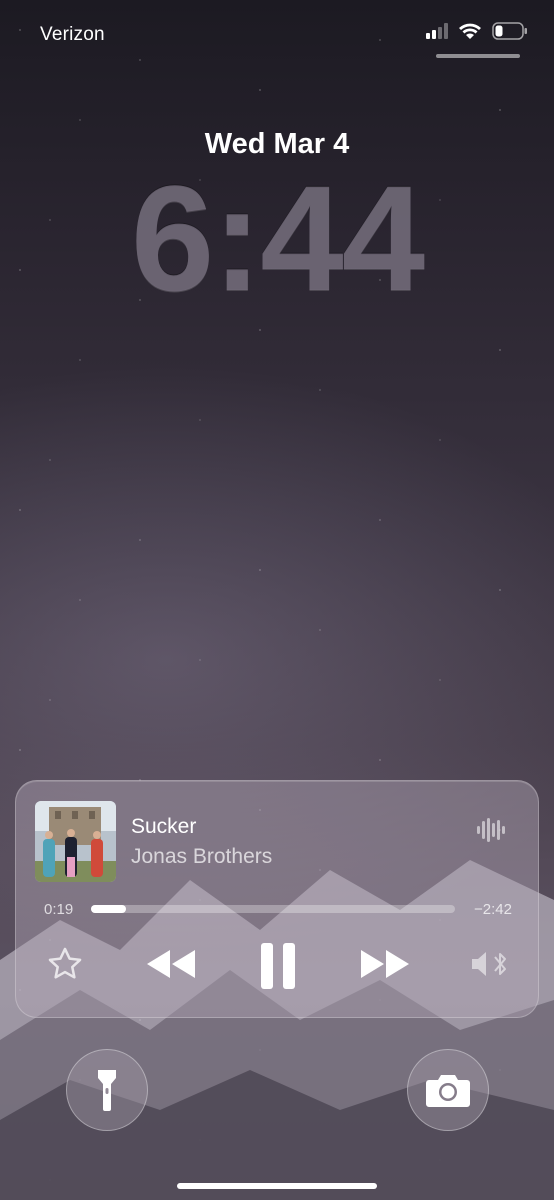 The height and width of the screenshot is (1200, 554). Describe the element at coordinates (75, 841) in the screenshot. I see `album-artwork` at that location.